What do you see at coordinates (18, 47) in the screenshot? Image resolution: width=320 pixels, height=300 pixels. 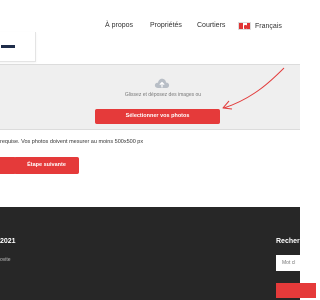 I see `photo-thumbnail-card` at bounding box center [18, 47].